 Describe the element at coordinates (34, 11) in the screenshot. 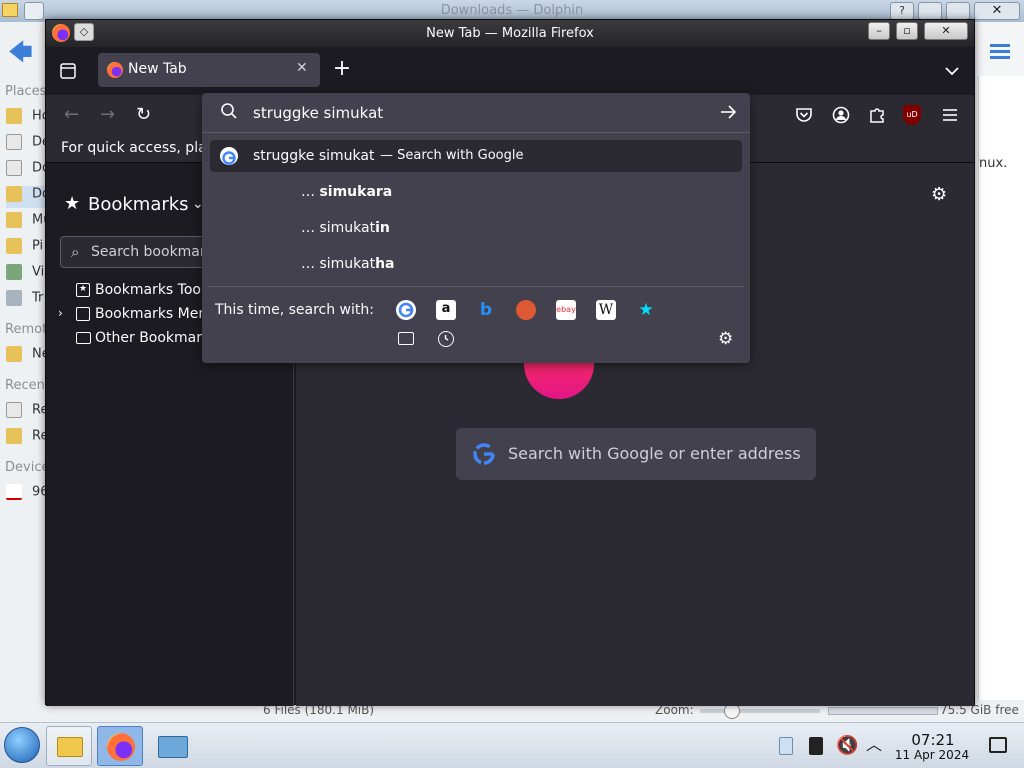

I see `pin-icon` at that location.